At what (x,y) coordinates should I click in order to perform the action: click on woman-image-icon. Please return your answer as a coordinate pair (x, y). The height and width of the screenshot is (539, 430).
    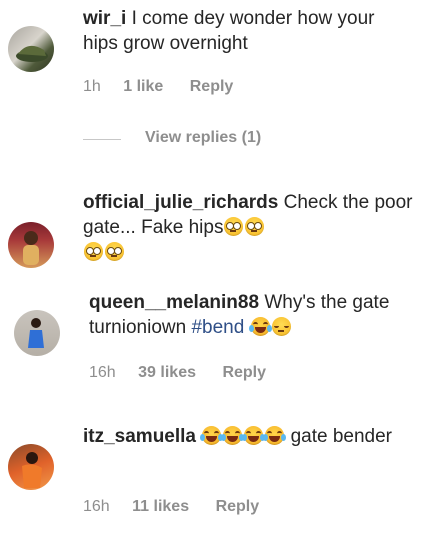
    Looking at the image, I should click on (31, 248).